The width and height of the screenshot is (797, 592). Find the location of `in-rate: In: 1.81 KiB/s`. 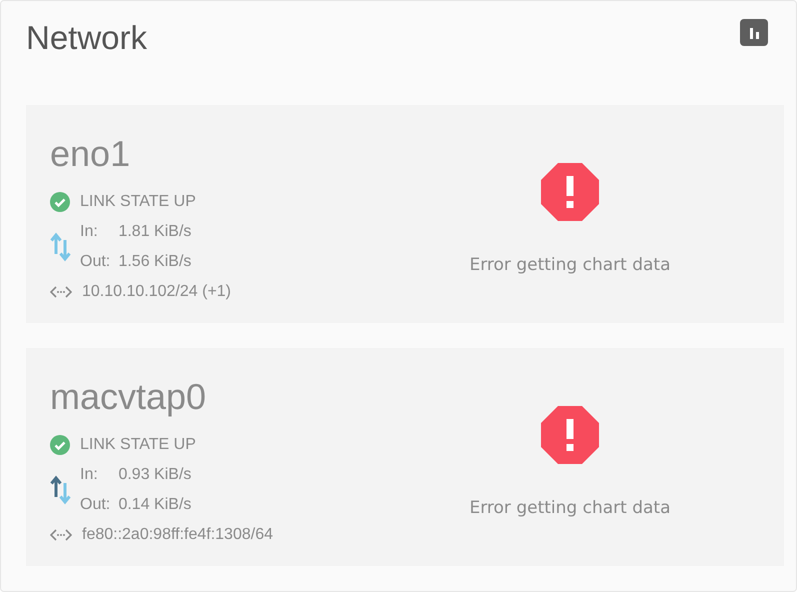

in-rate: In: 1.81 KiB/s is located at coordinates (136, 231).